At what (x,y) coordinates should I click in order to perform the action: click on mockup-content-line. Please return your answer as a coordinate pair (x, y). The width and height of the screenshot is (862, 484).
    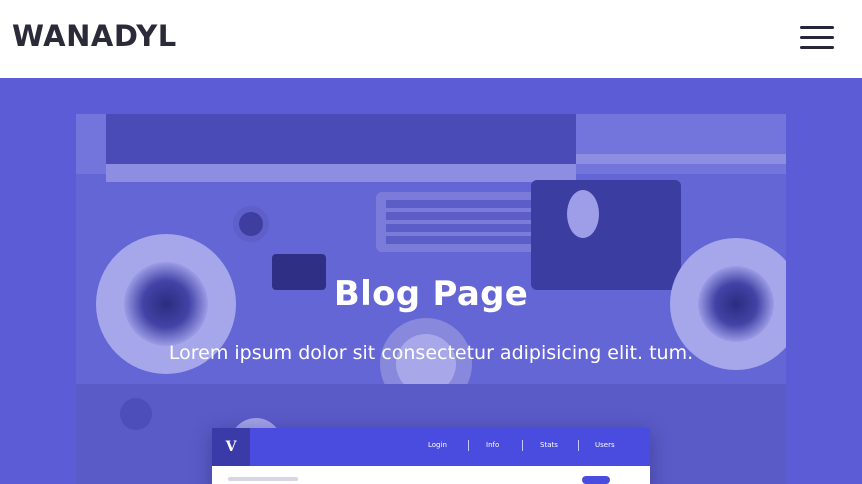
    Looking at the image, I should click on (263, 479).